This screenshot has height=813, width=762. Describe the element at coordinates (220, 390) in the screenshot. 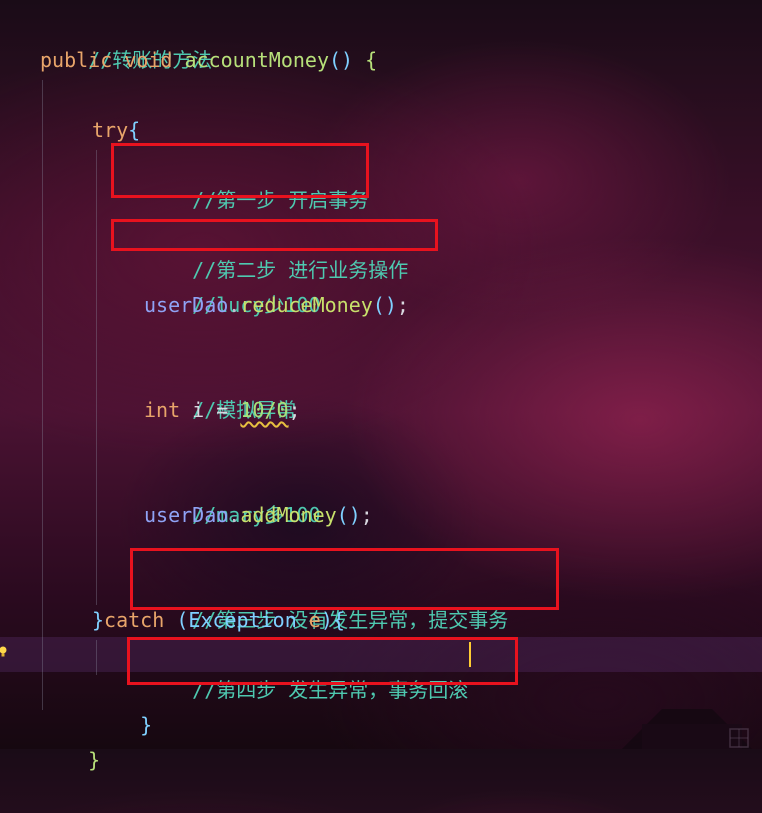

I see `code-line-11: //模拟异常` at that location.